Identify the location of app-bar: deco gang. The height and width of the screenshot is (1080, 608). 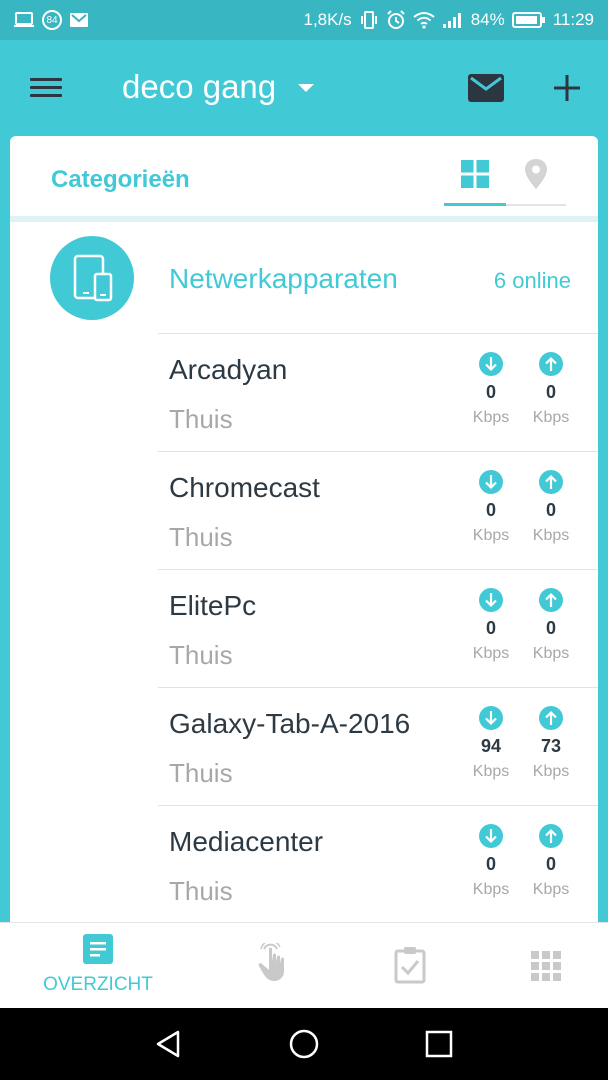
(304, 88).